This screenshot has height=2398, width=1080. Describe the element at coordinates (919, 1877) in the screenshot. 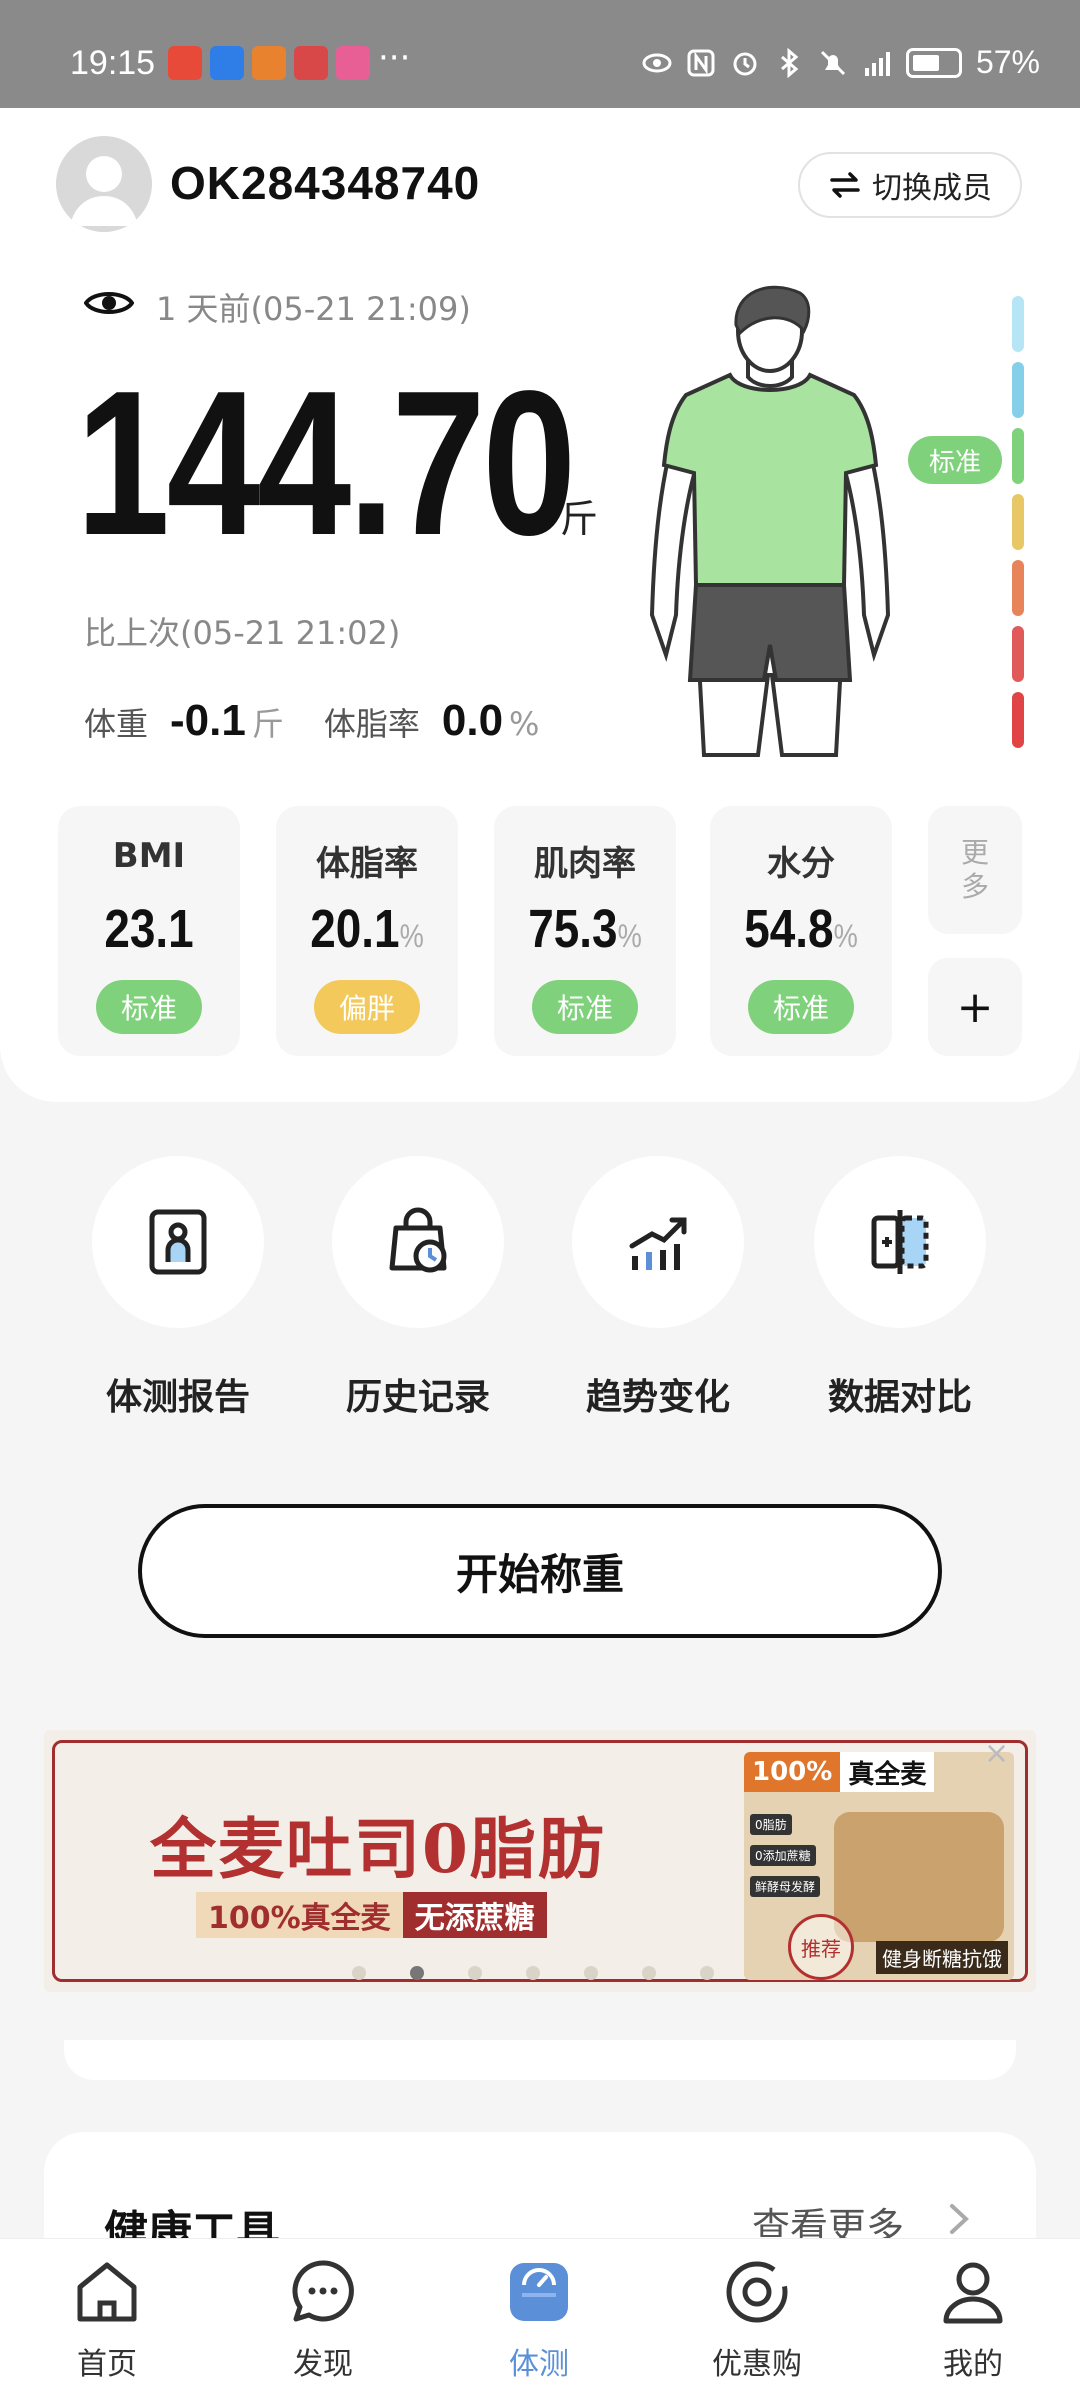

I see `bread-illustration` at that location.